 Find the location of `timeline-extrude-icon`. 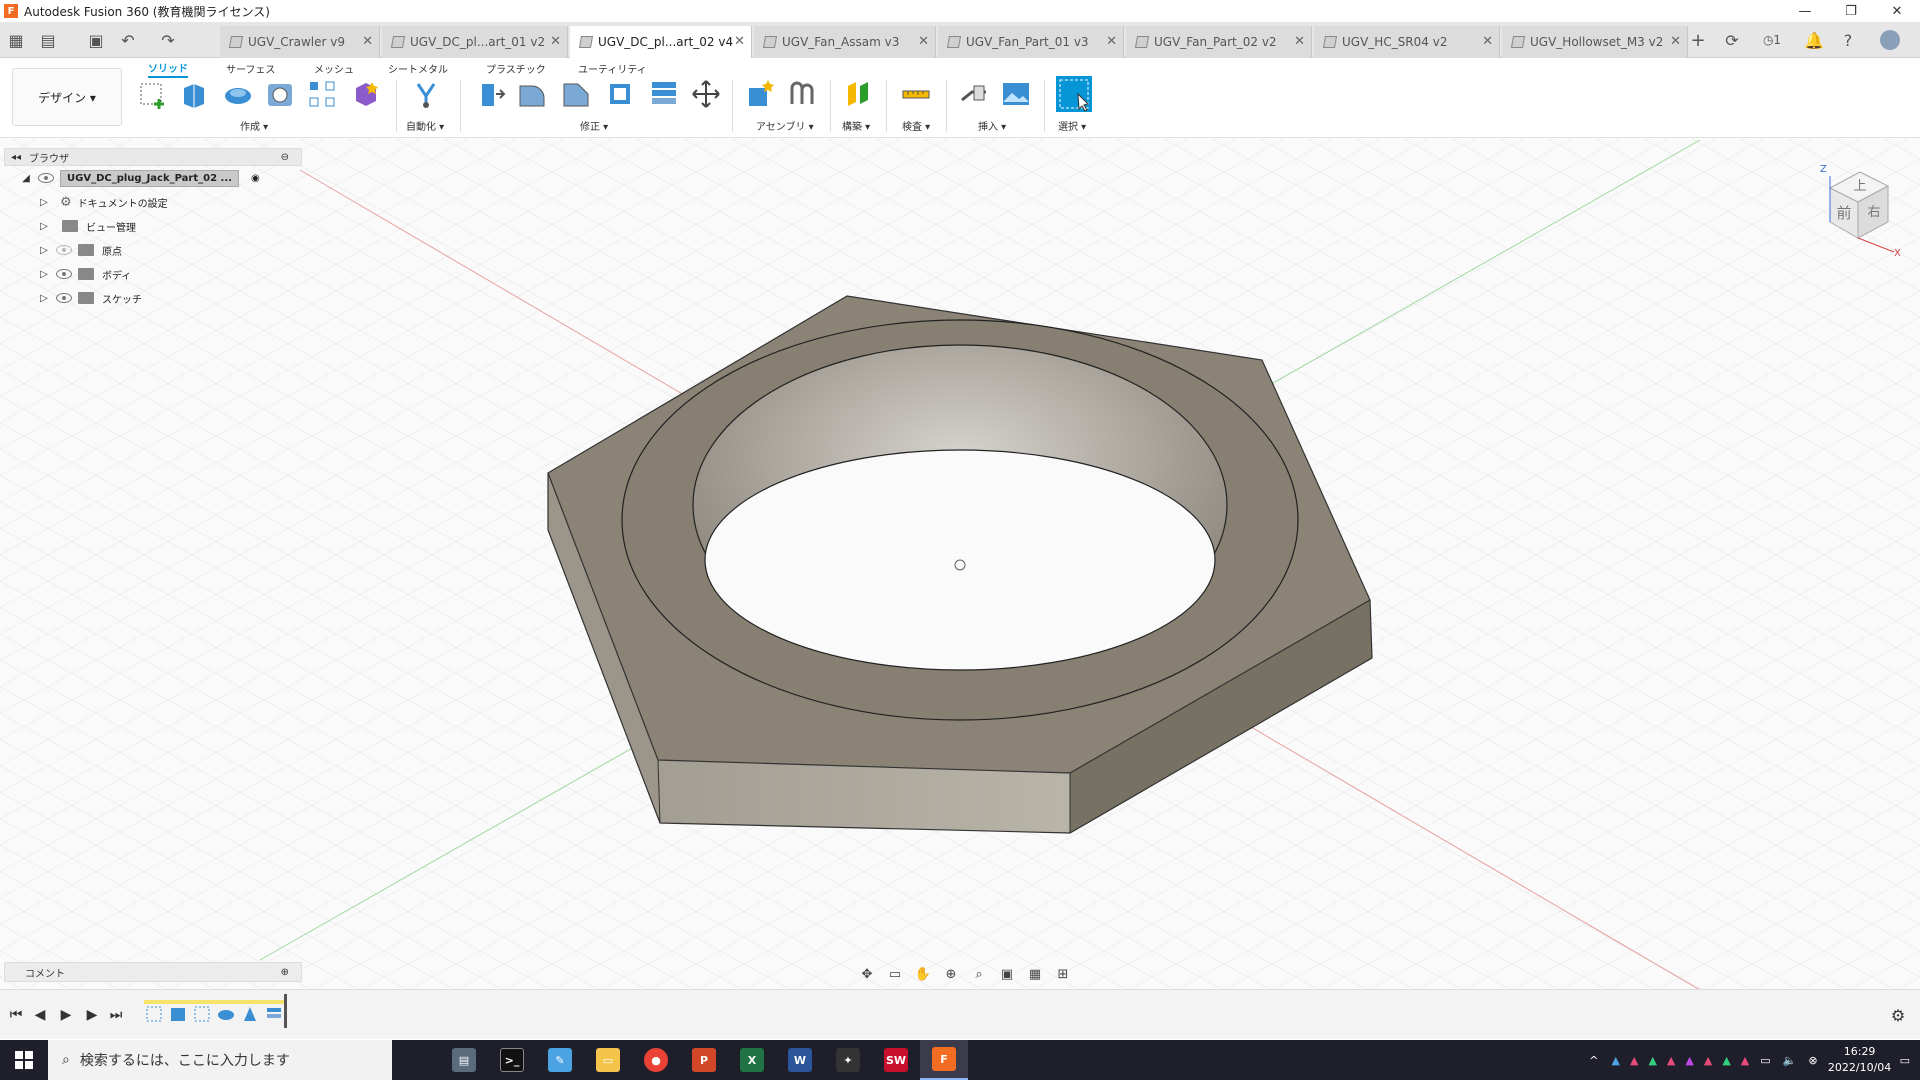

timeline-extrude-icon is located at coordinates (178, 1014).